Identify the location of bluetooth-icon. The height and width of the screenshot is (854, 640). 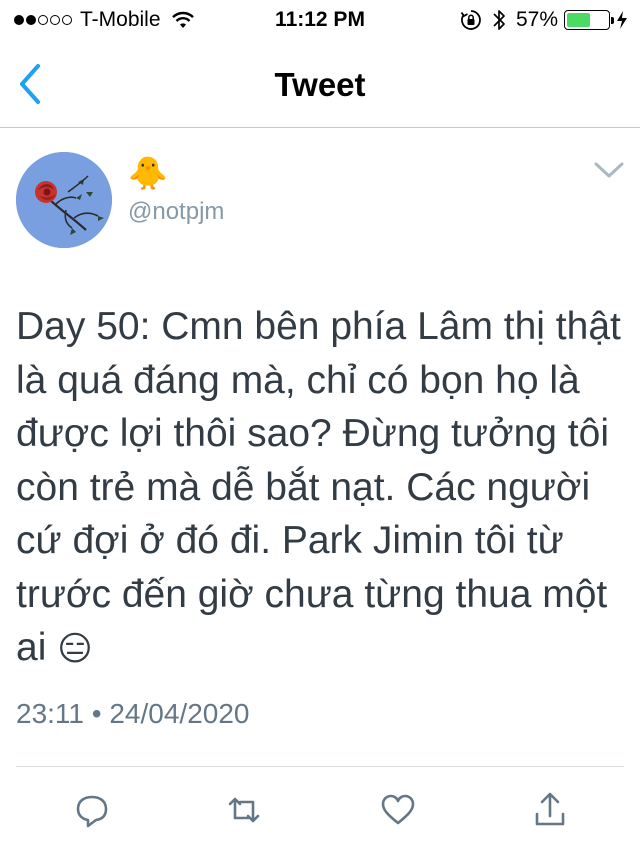
(499, 20).